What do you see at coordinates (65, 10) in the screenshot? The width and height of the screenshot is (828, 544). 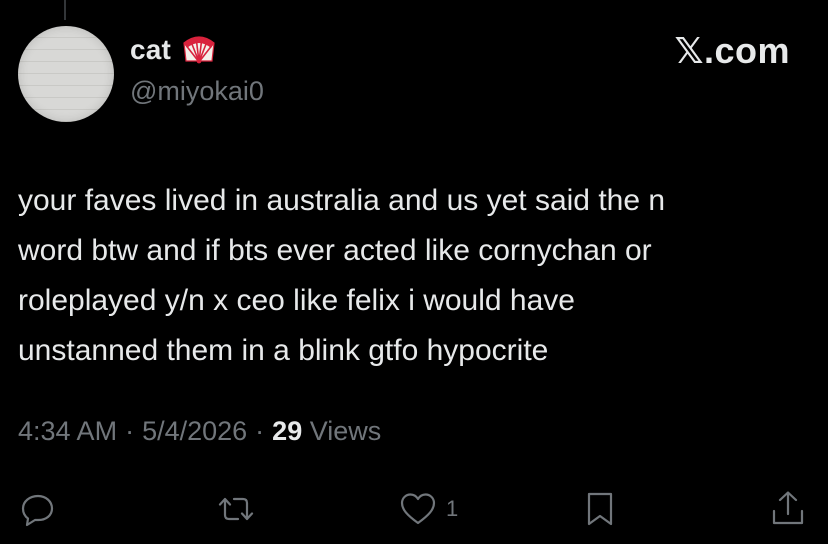 I see `thread-connector-line` at bounding box center [65, 10].